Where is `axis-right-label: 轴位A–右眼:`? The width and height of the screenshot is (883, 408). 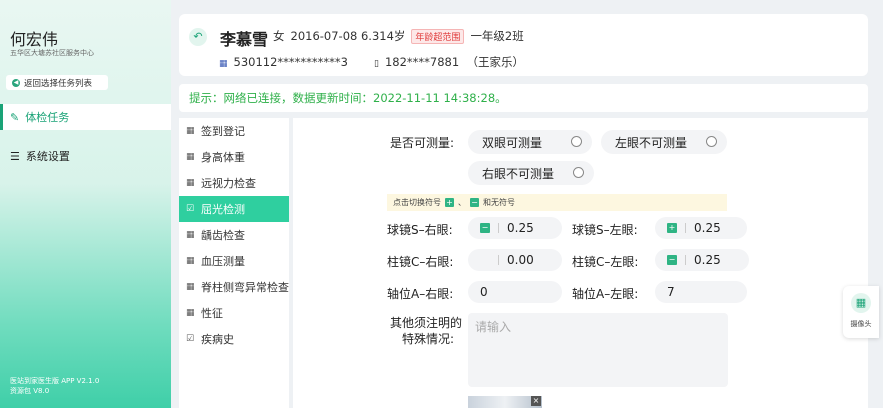
axis-right-label: 轴位A–右眼: is located at coordinates (420, 294).